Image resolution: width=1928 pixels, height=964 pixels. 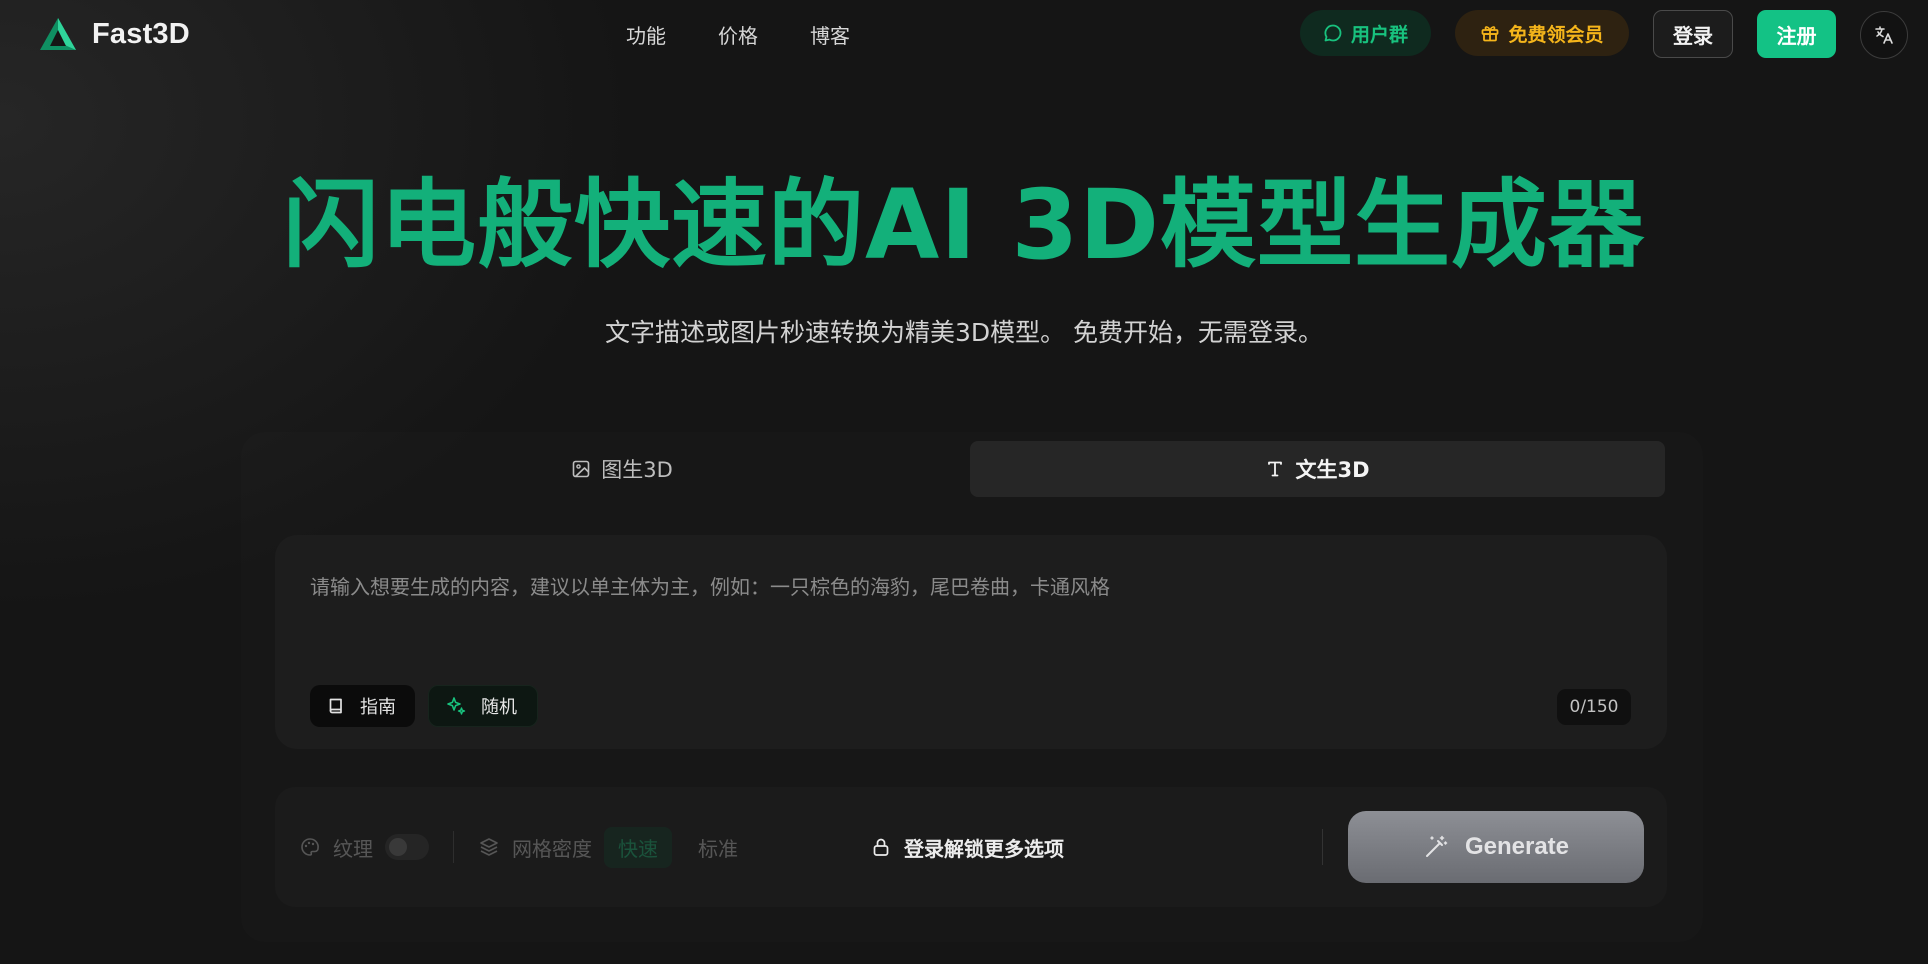 I want to click on magic-wand-icon, so click(x=1436, y=846).